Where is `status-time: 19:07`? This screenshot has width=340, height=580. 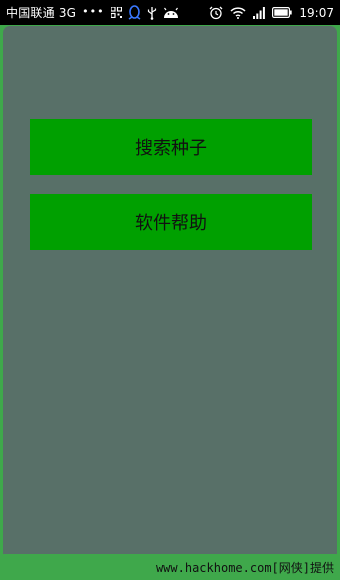
status-time: 19:07 is located at coordinates (316, 12).